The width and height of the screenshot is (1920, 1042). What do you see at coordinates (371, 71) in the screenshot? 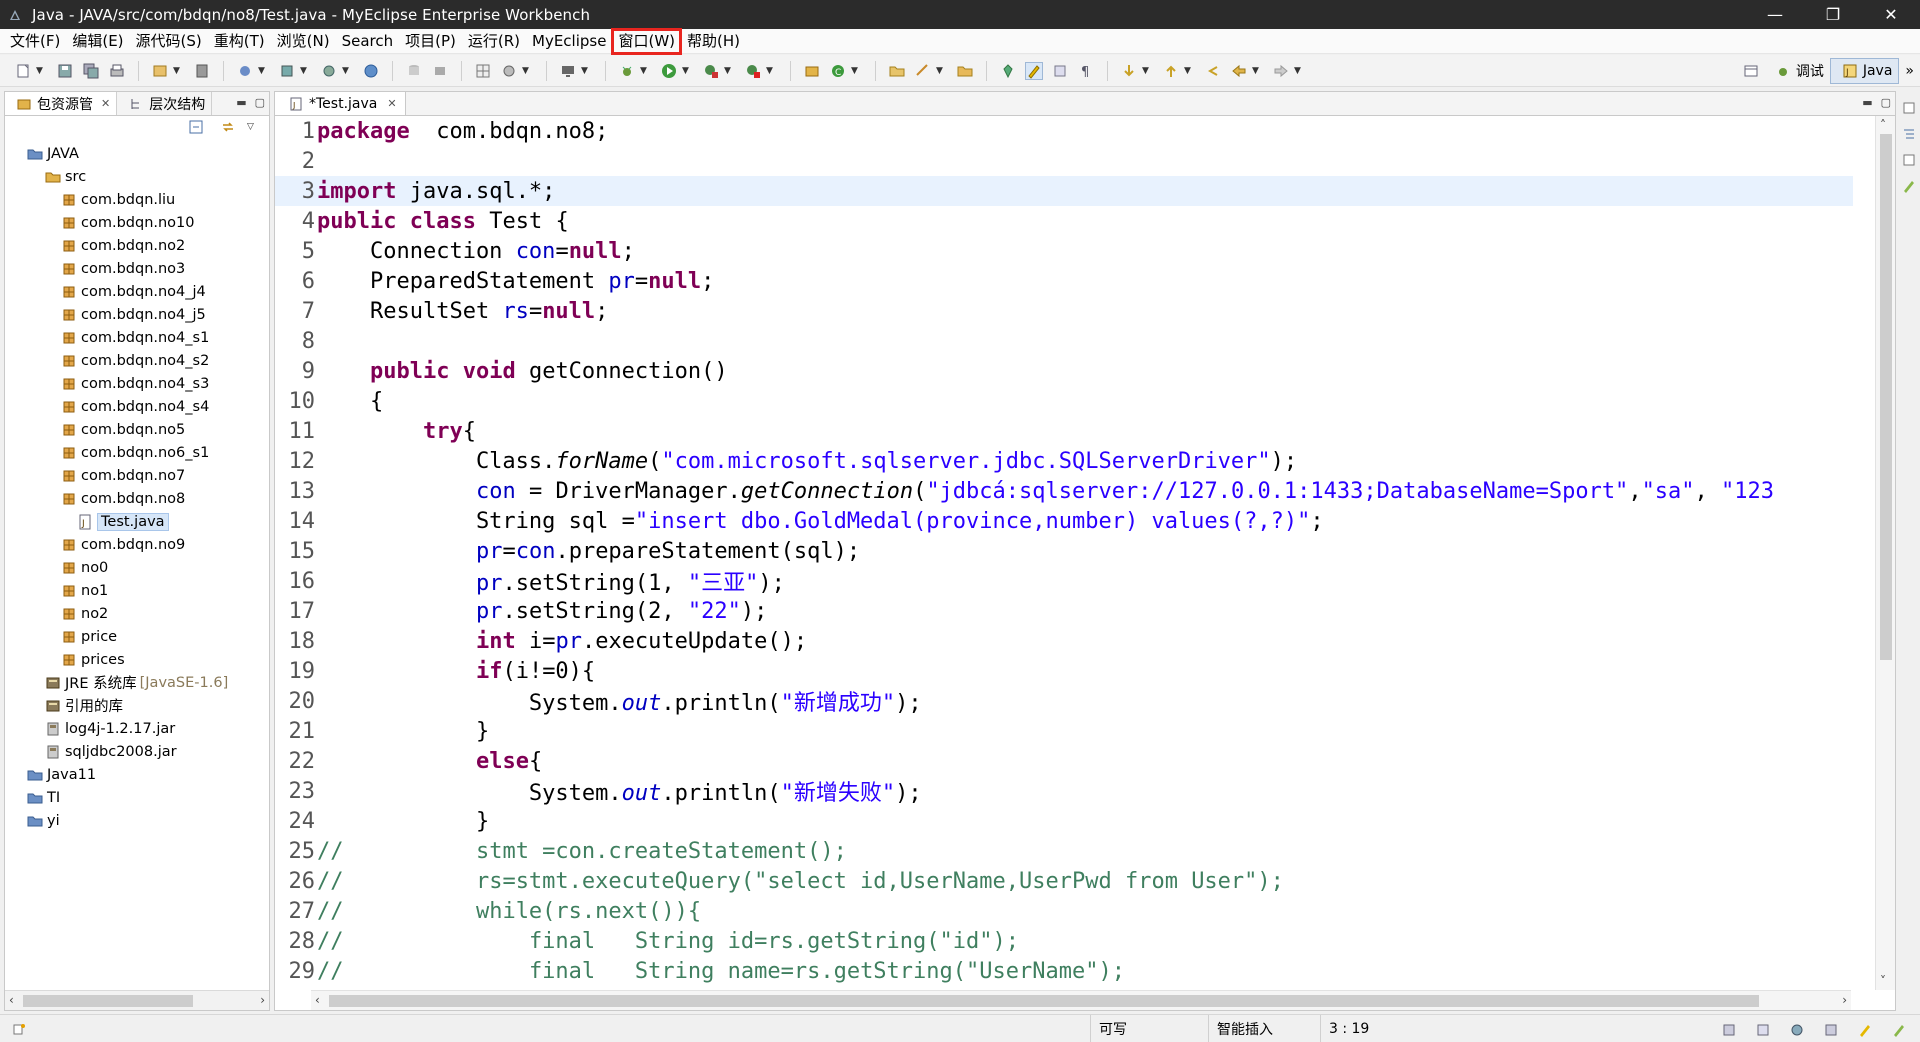
I see `globe-icon` at bounding box center [371, 71].